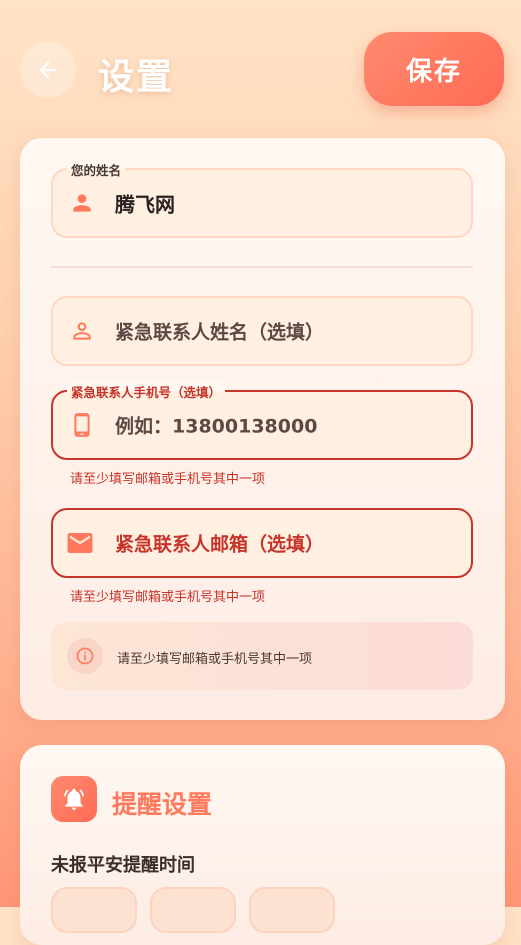 The width and height of the screenshot is (521, 945). I want to click on arrow-left-icon, so click(48, 70).